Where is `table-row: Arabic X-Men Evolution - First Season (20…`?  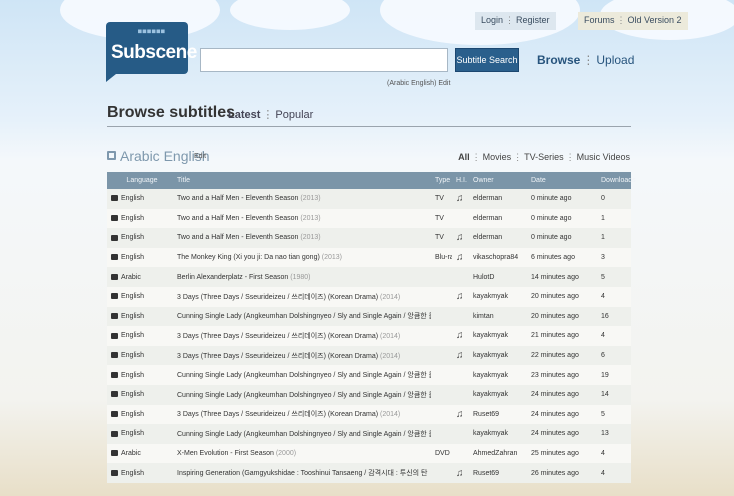
table-row: Arabic X-Men Evolution - First Season (20… is located at coordinates (369, 453).